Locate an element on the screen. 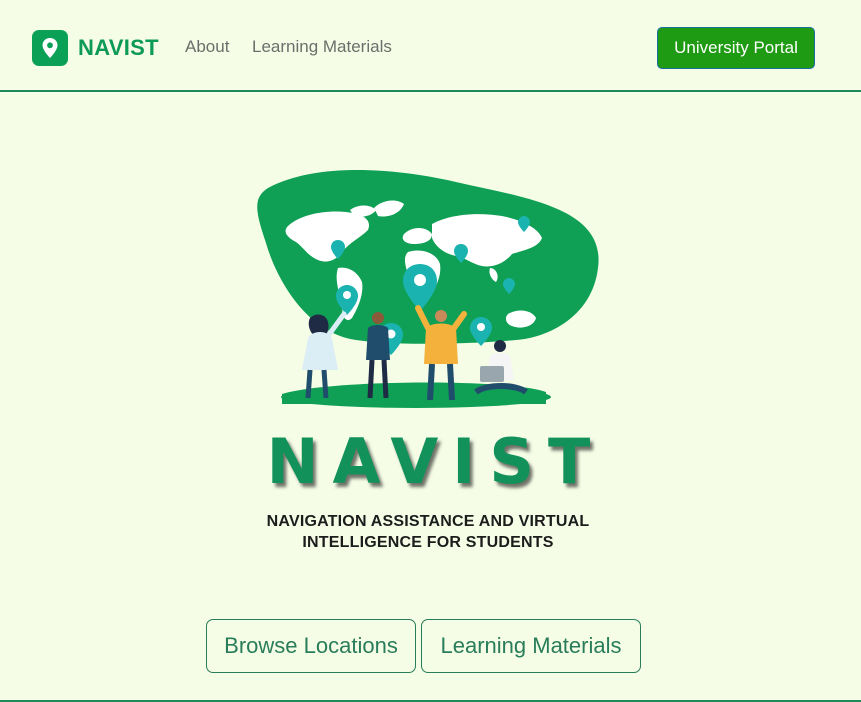 The height and width of the screenshot is (702, 861). hero-subtitle-line-2: INTELLIGENCE FOR STUDENTS is located at coordinates (428, 542).